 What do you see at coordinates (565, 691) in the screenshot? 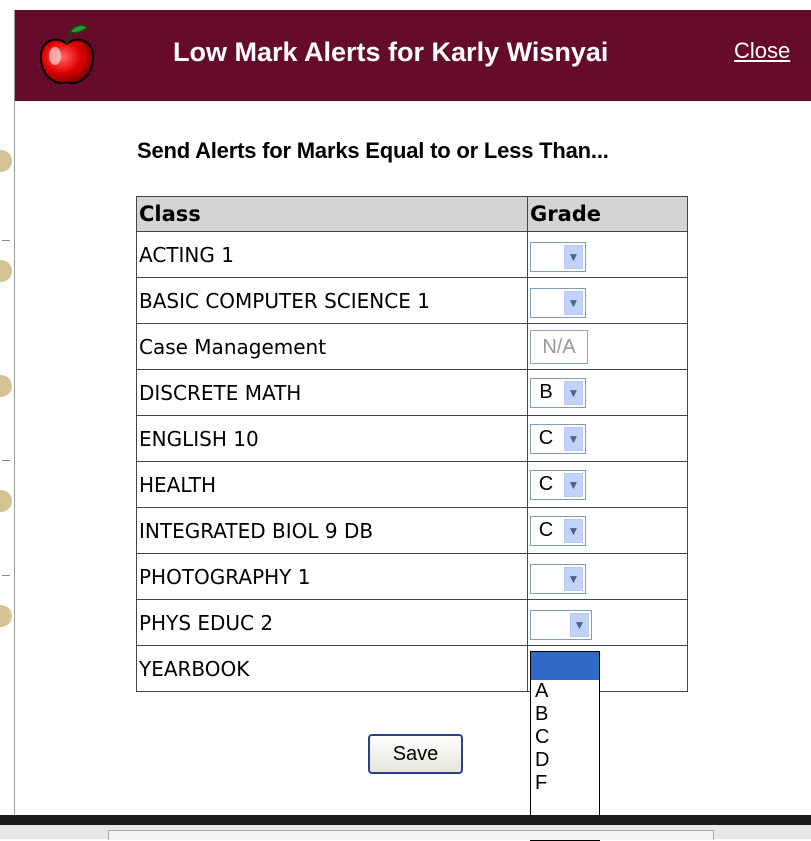
I see `dropdown-option-a: A` at bounding box center [565, 691].